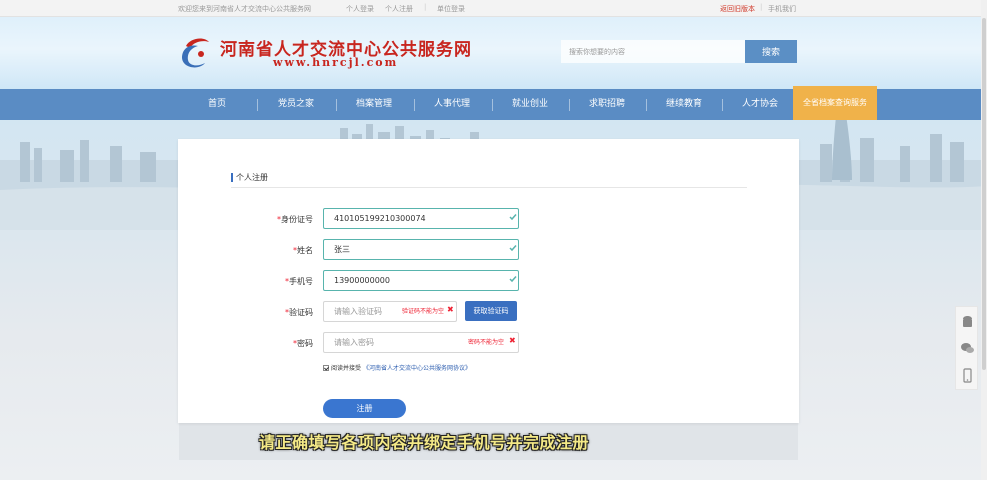 The width and height of the screenshot is (987, 480). I want to click on id-number-field, so click(421, 218).